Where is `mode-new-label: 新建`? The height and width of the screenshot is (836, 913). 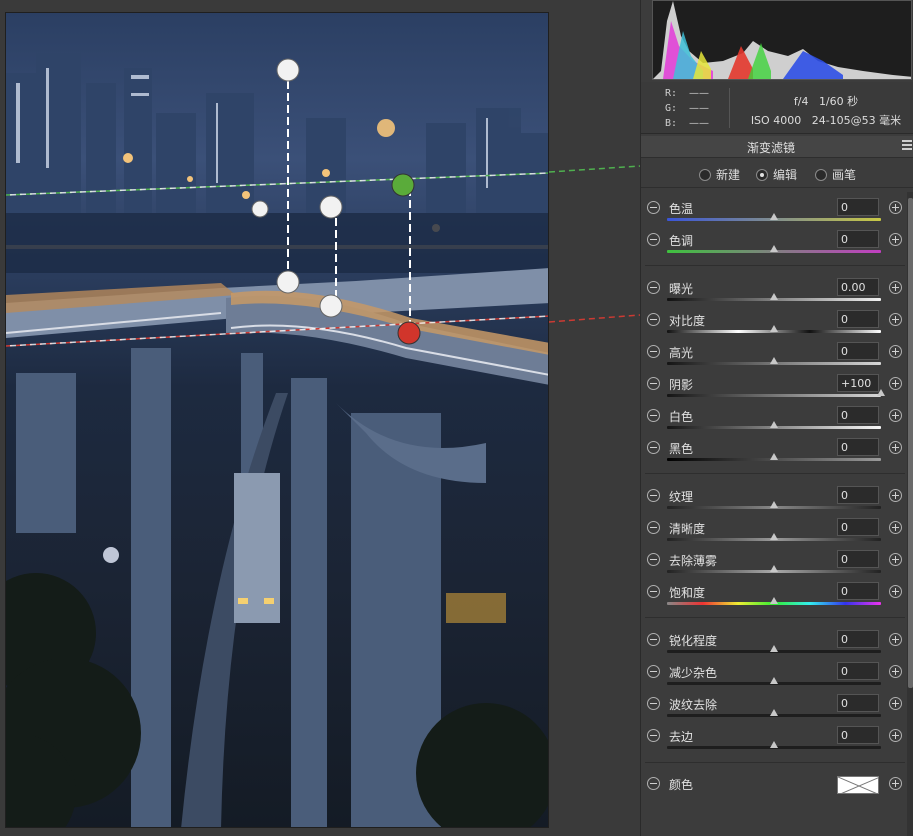
mode-new-label: 新建 is located at coordinates (728, 175).